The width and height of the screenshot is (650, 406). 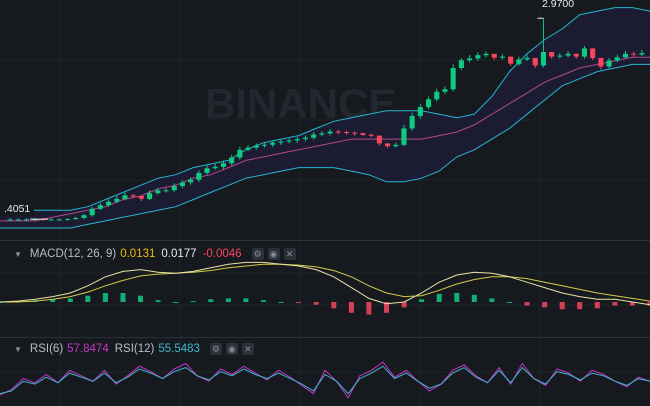 What do you see at coordinates (558, 5) in the screenshot?
I see `high-price-label: 2.9700` at bounding box center [558, 5].